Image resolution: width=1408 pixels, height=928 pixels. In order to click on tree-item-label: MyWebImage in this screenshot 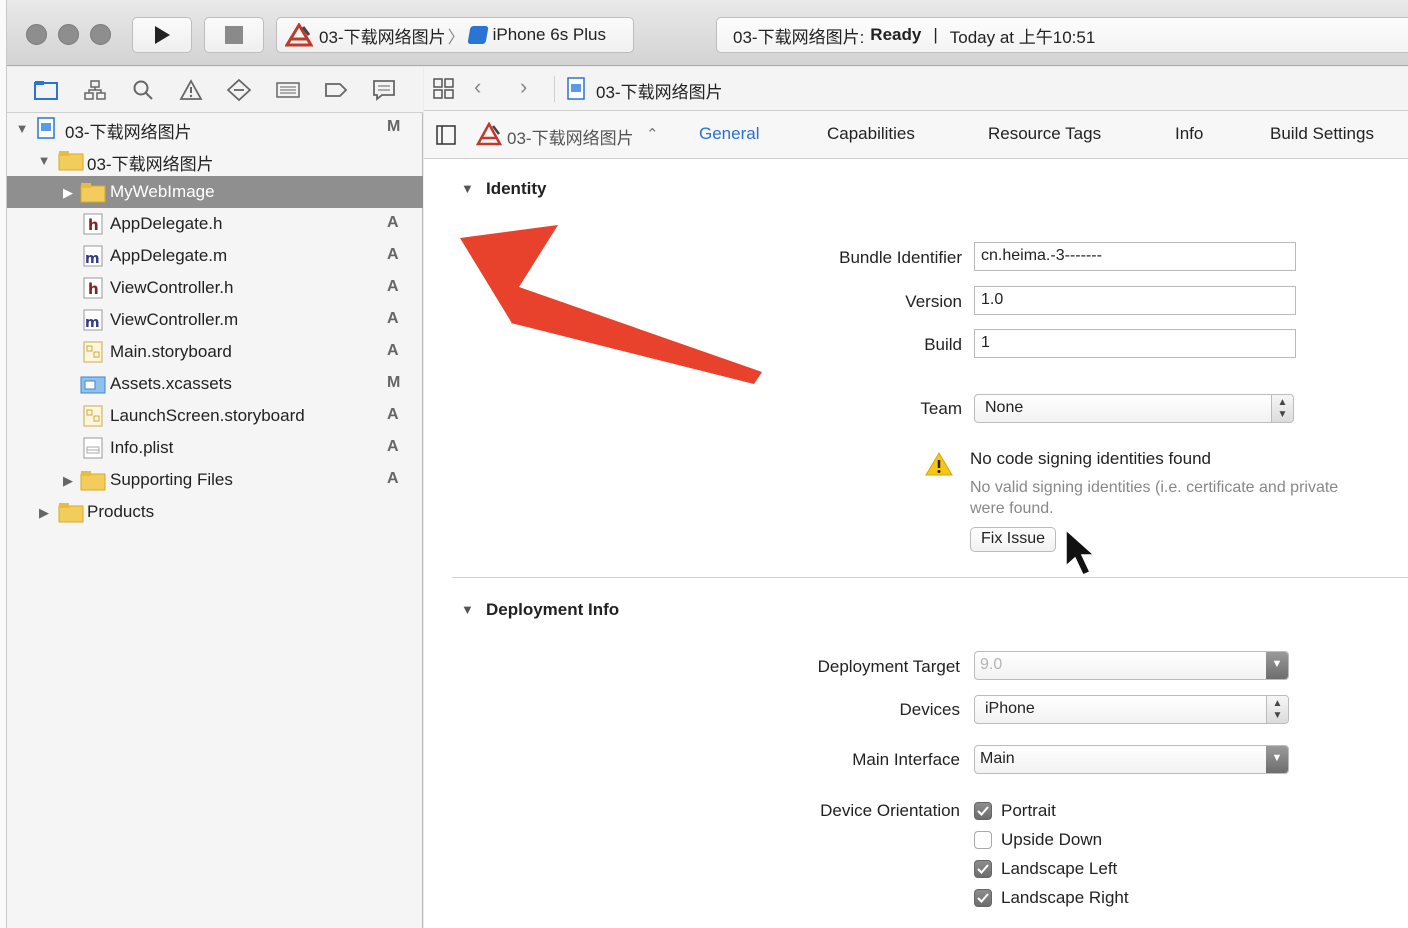, I will do `click(162, 191)`.